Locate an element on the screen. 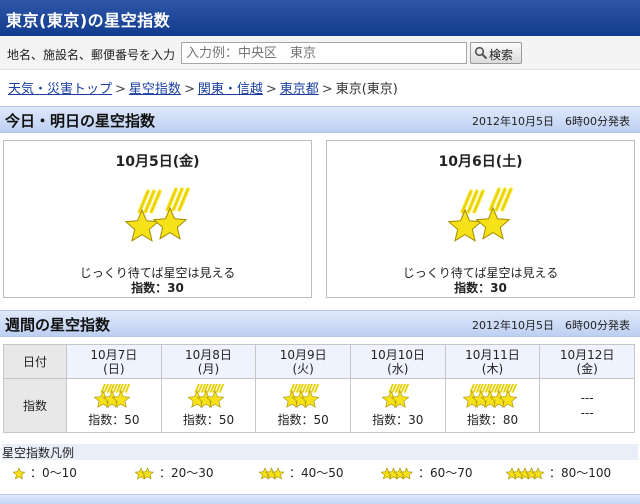 This screenshot has height=504, width=640. weekly-weekday: (木) is located at coordinates (492, 368).